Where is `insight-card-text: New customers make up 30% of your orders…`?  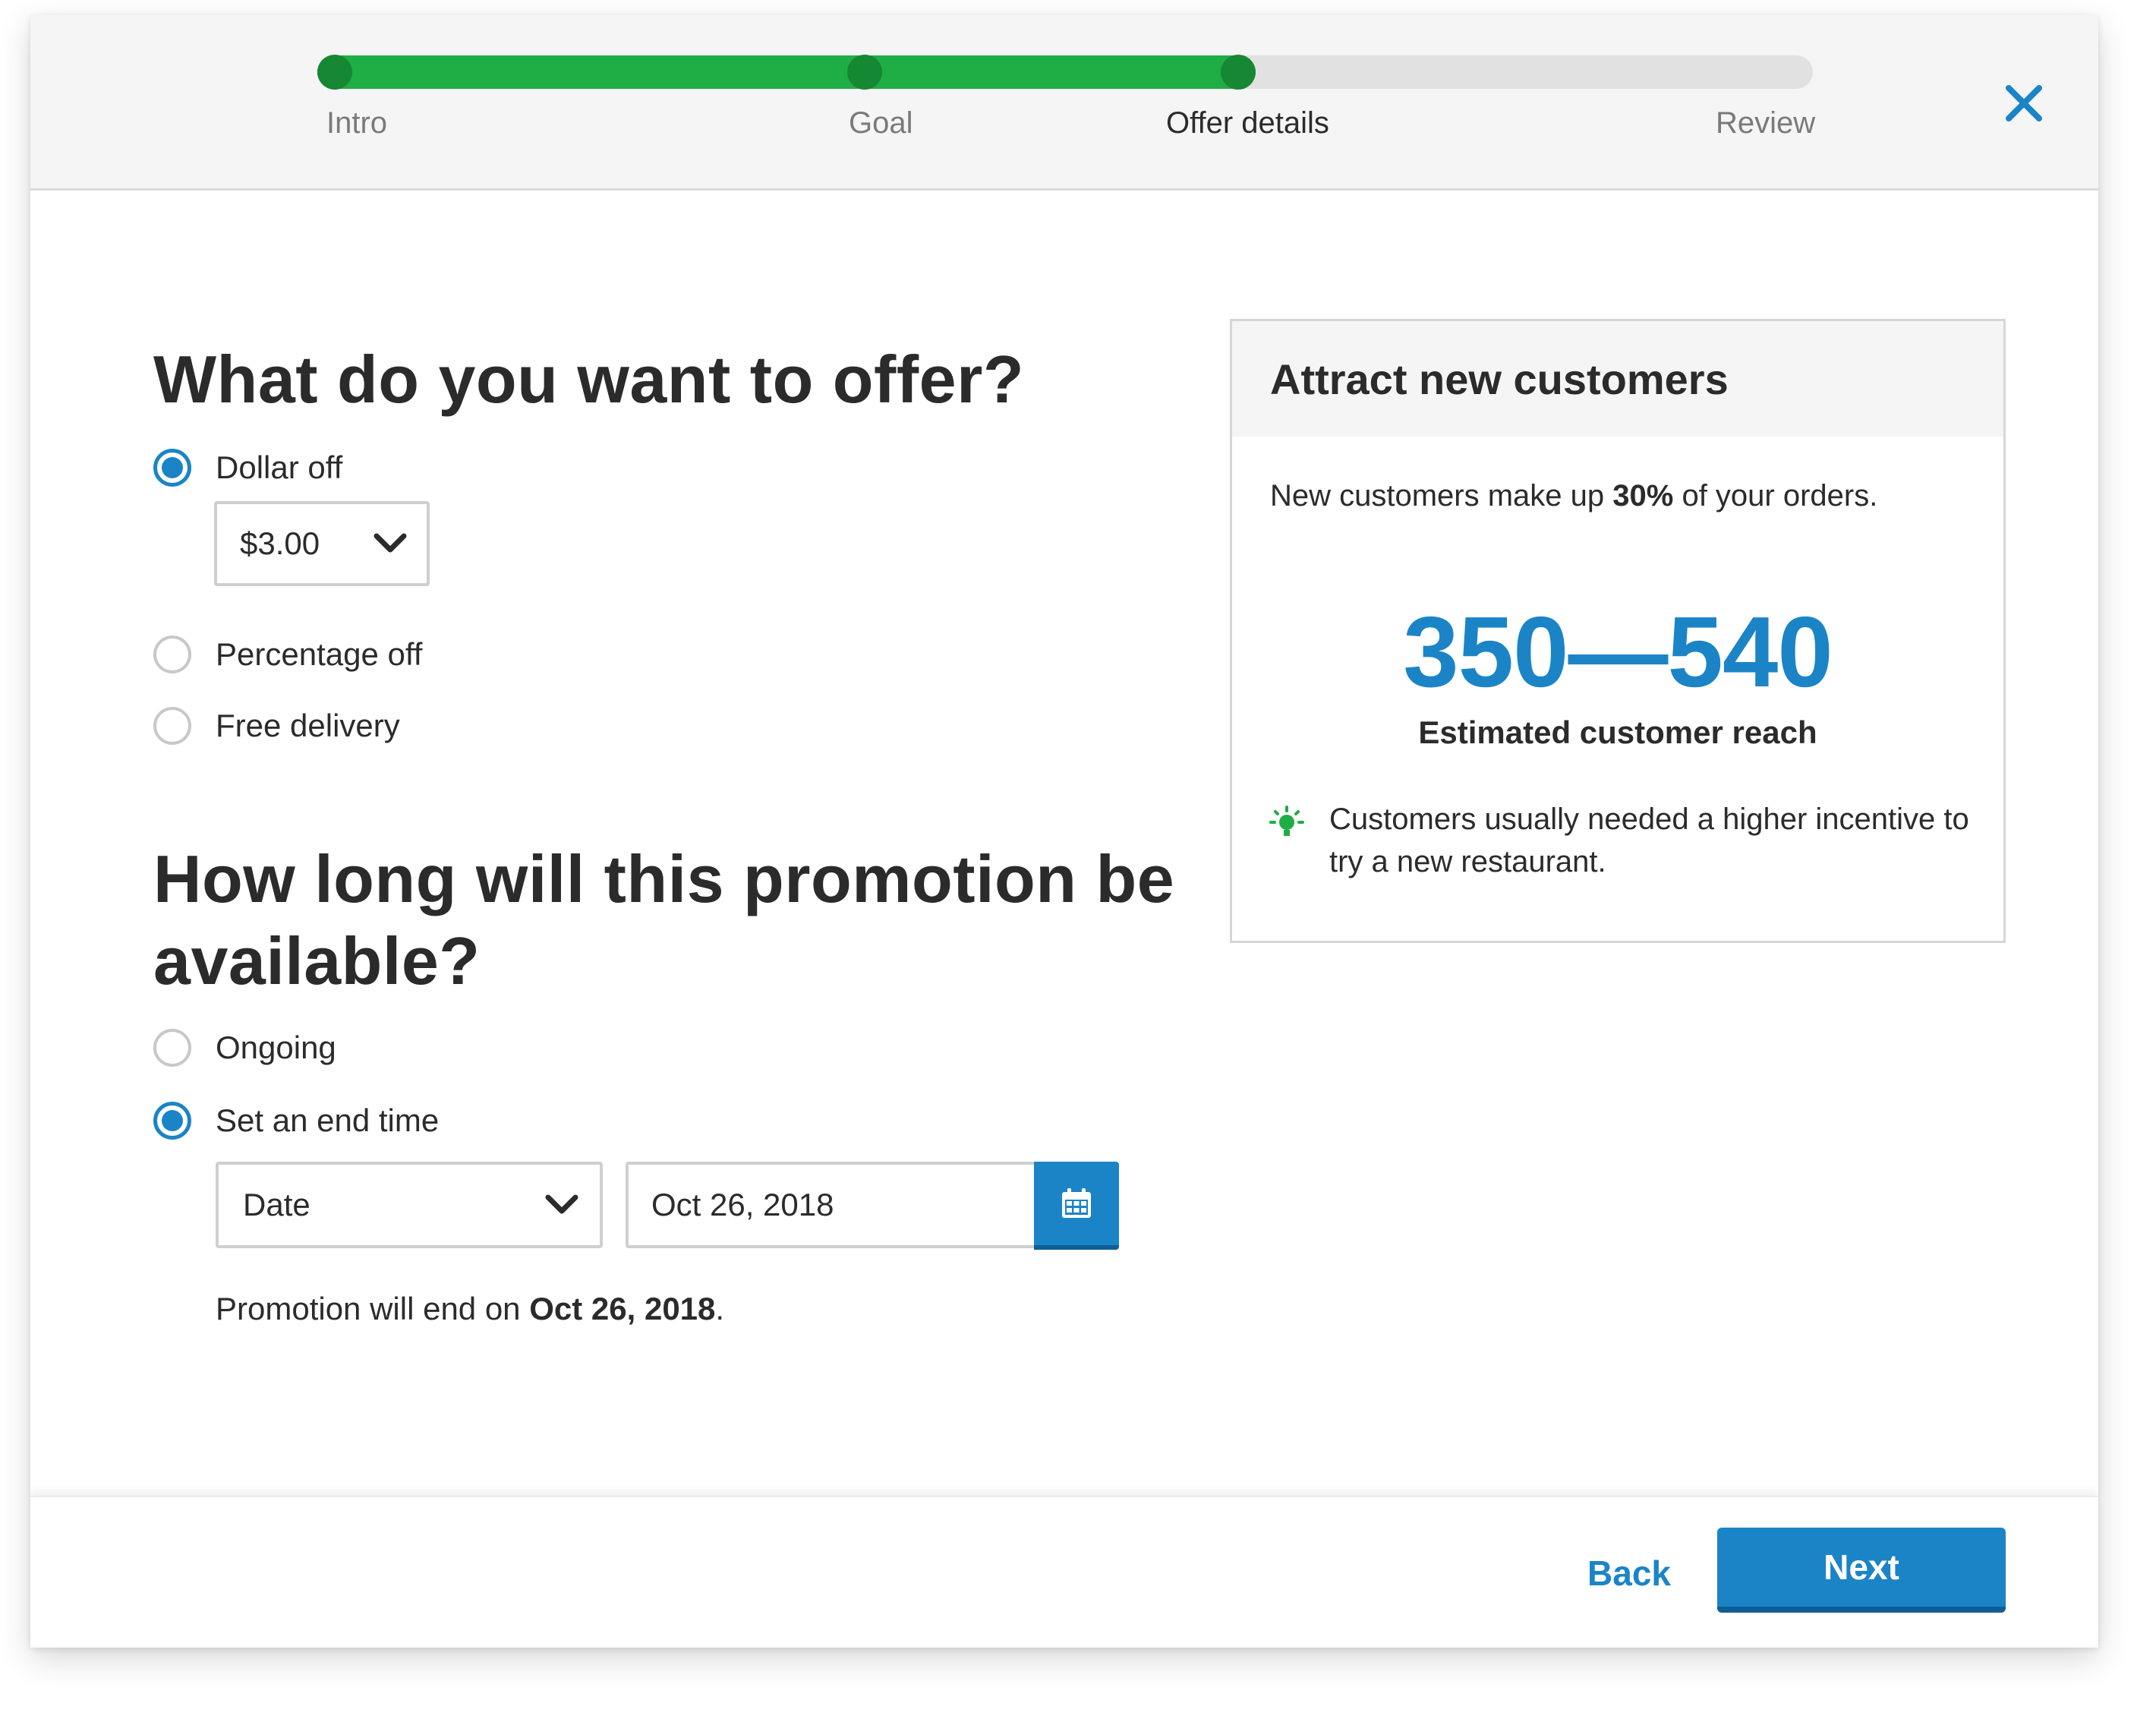
insight-card-text: New customers make up 30% of your orders… is located at coordinates (1573, 496).